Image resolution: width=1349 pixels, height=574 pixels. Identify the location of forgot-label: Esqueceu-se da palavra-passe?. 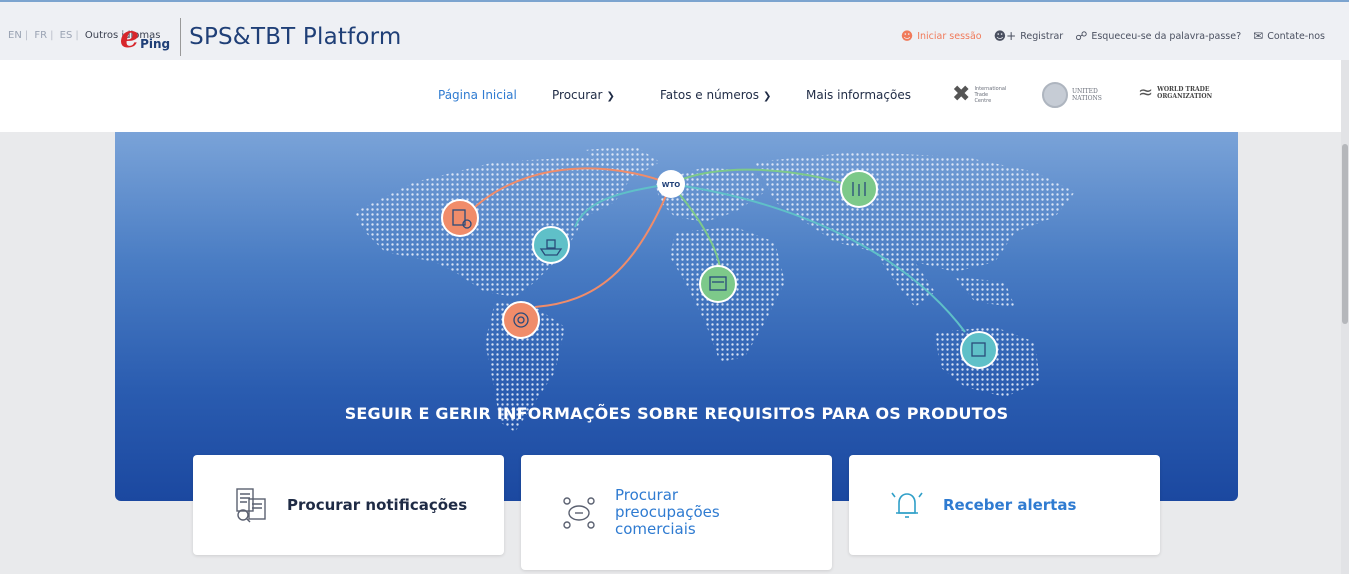
(1166, 36).